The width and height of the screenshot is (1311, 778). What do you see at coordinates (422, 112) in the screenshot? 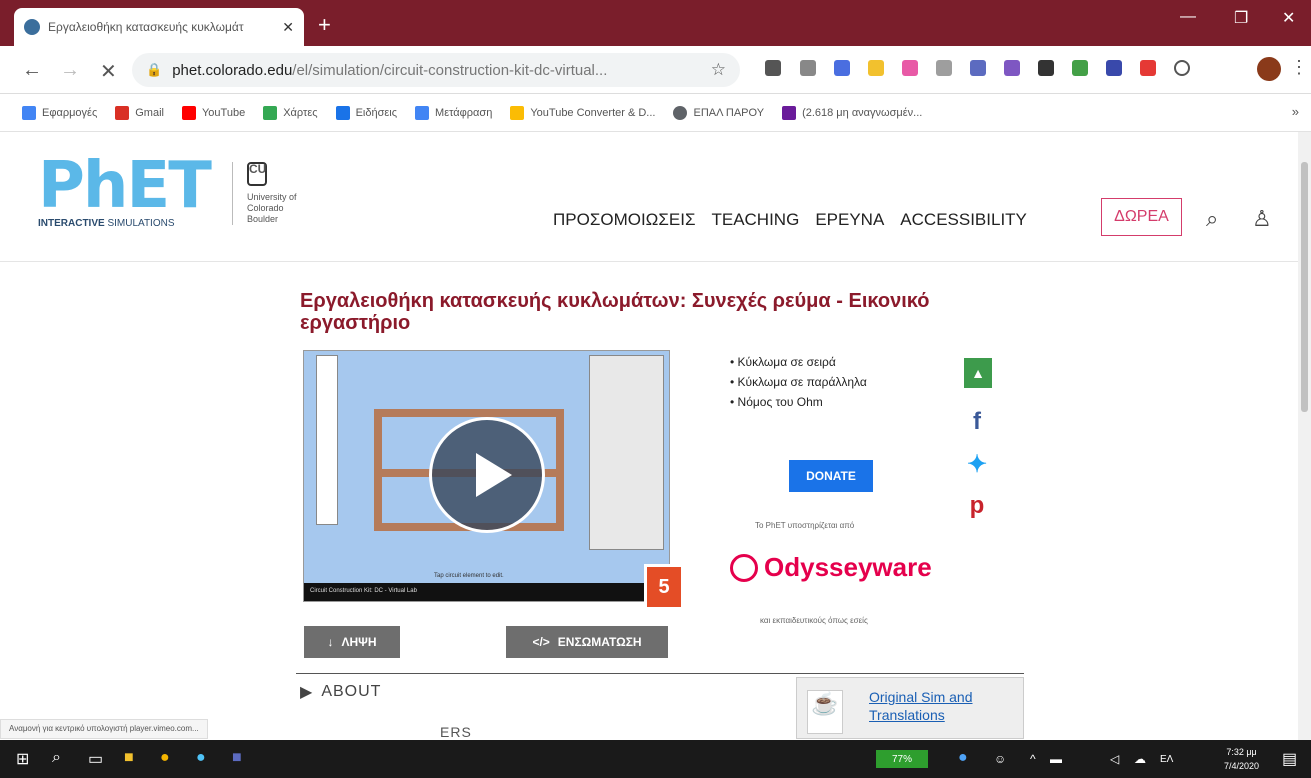
I see `translate-icon` at bounding box center [422, 112].